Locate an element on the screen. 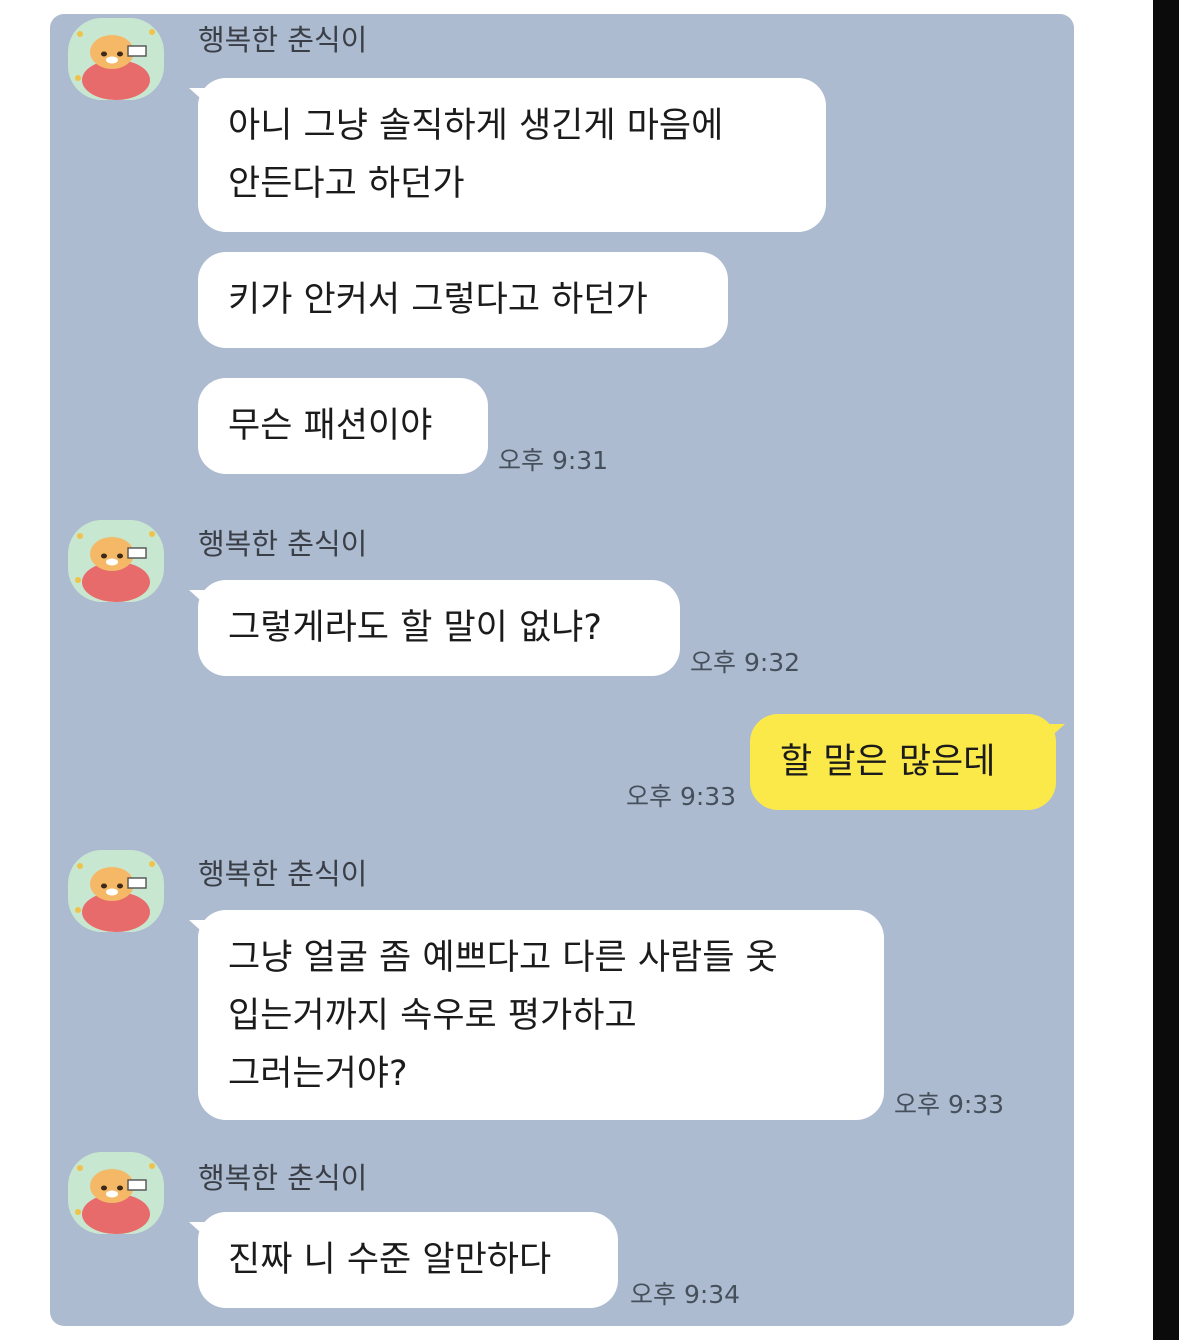 The height and width of the screenshot is (1340, 1179). message-line: 진짜 니 수준 알만하다 is located at coordinates (390, 1260).